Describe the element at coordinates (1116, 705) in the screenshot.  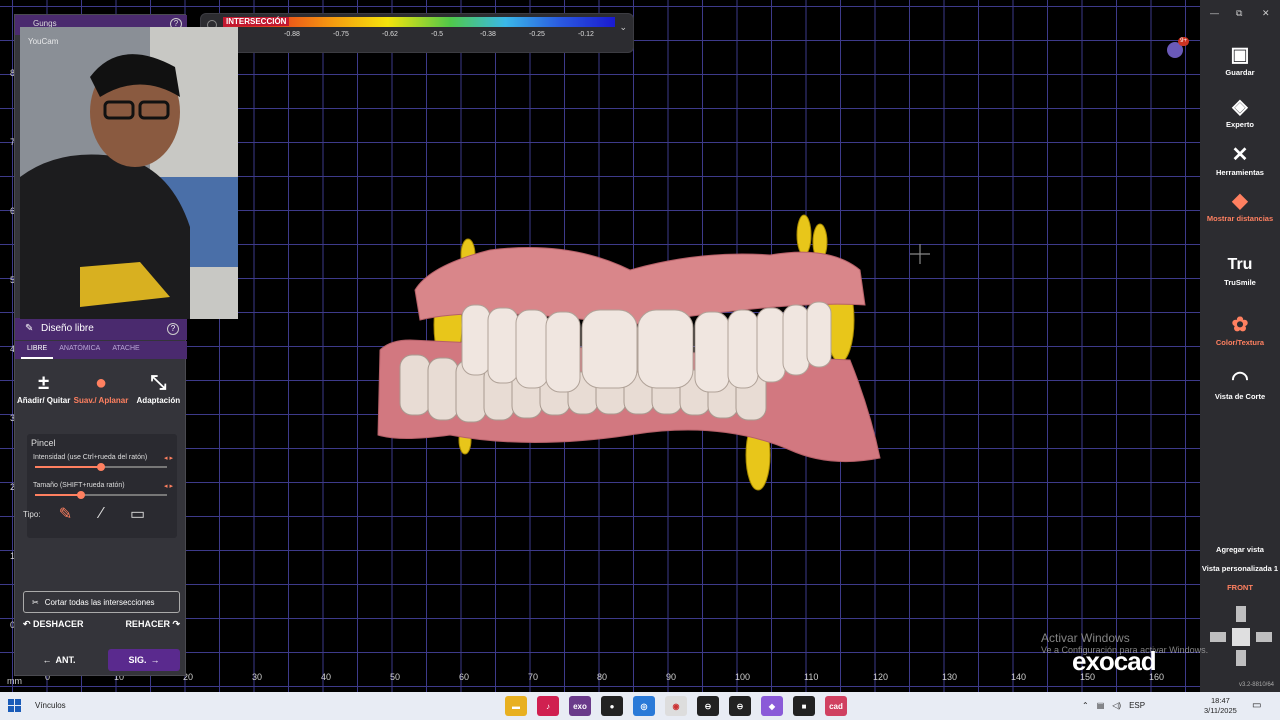
I see `volume-icon: ◁)` at that location.